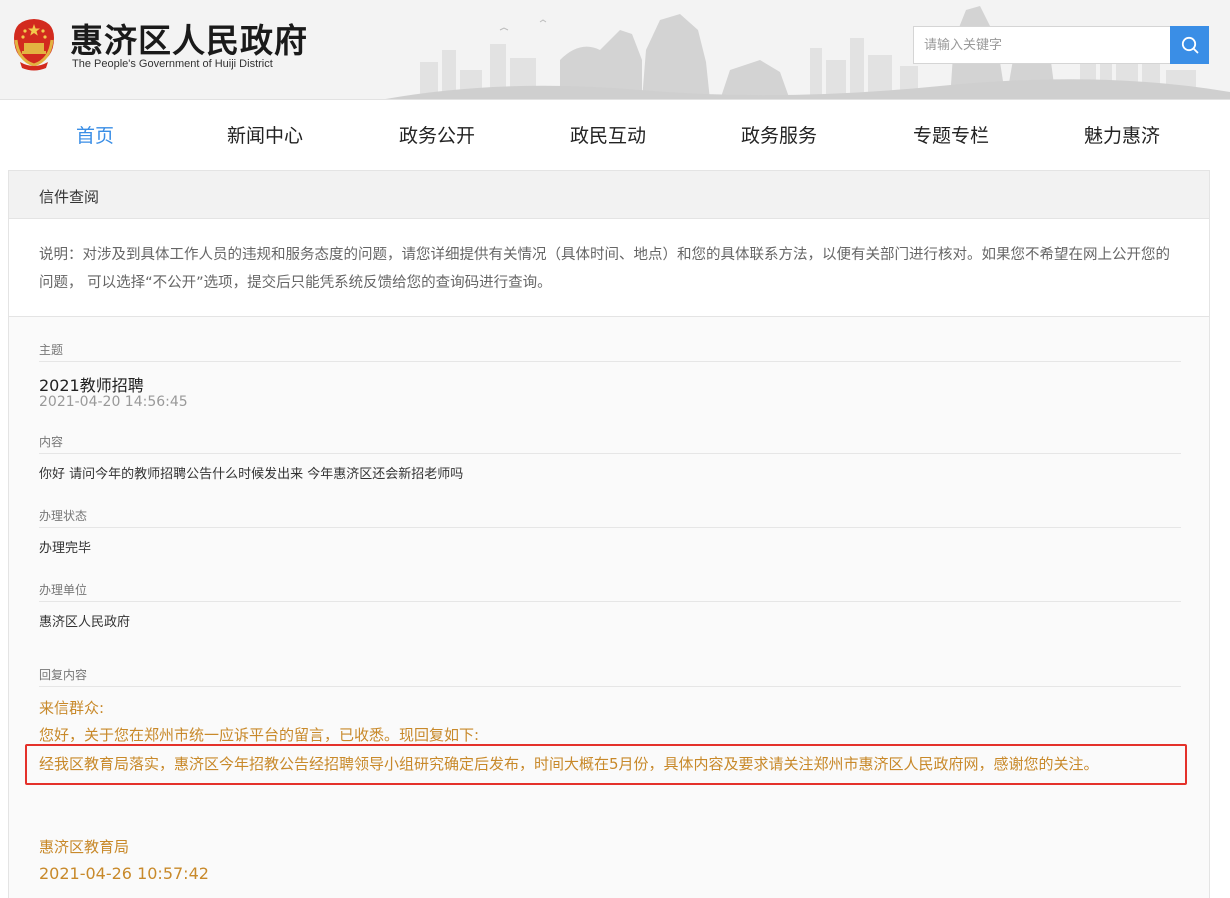 This screenshot has height=898, width=1230. What do you see at coordinates (437, 135) in the screenshot?
I see `nav-item-gov-affairs: 政务公开` at bounding box center [437, 135].